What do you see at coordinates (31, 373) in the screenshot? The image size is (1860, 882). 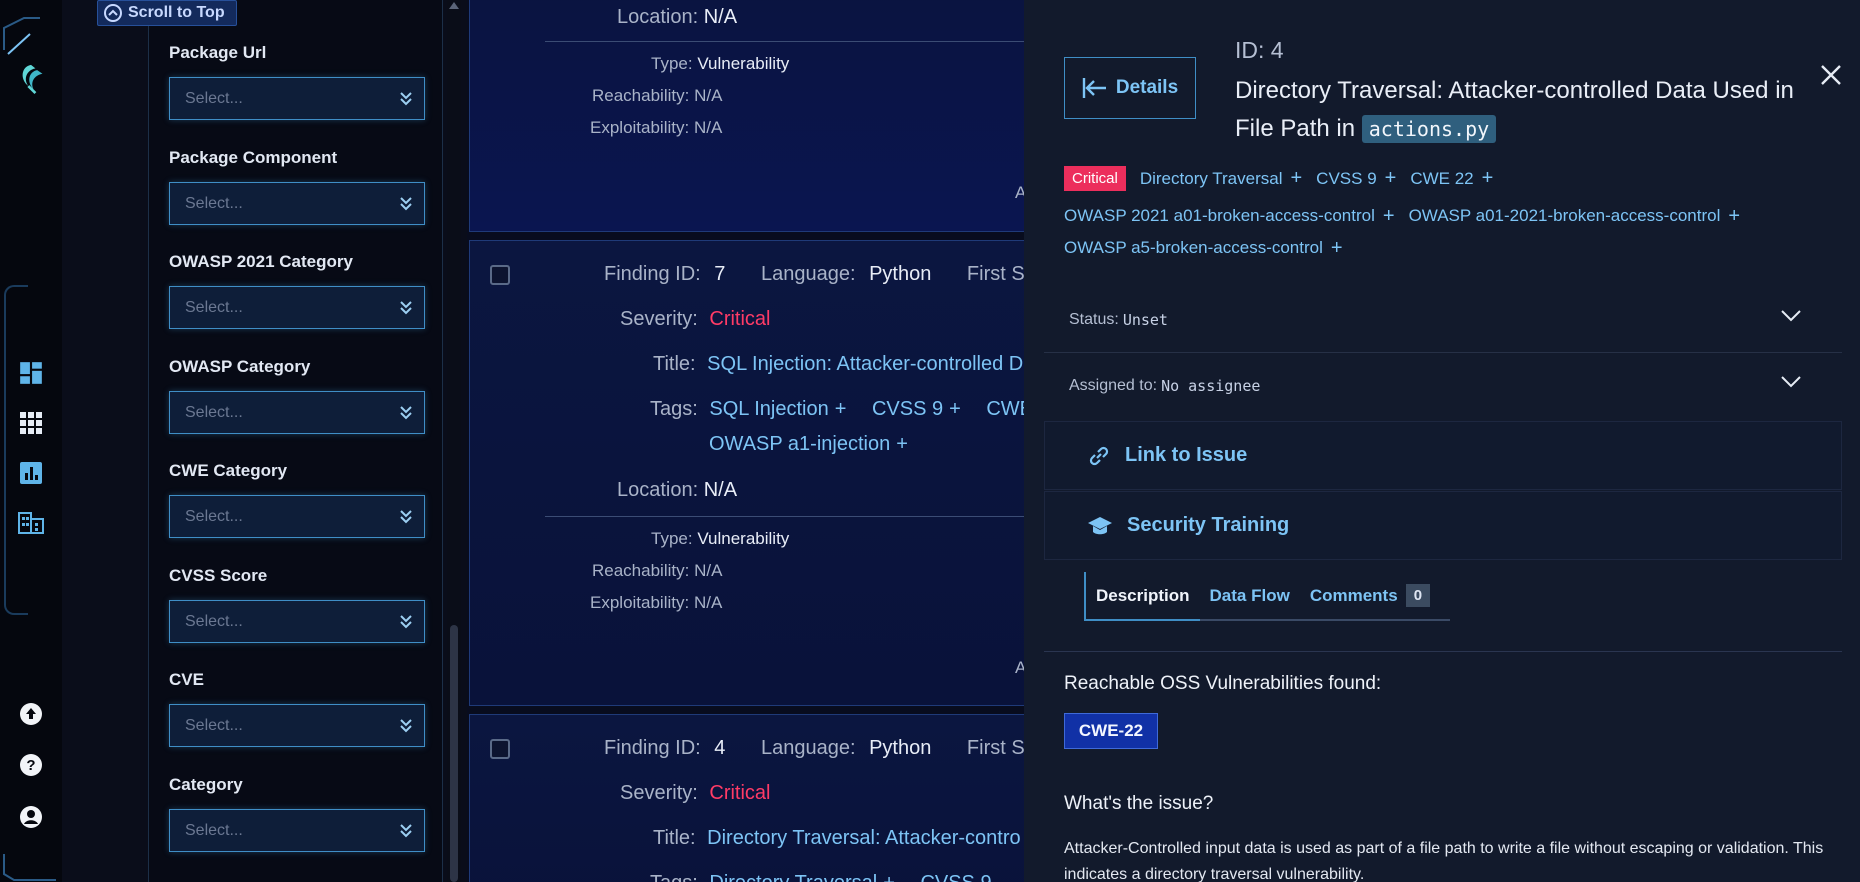 I see `dashboard-icon` at bounding box center [31, 373].